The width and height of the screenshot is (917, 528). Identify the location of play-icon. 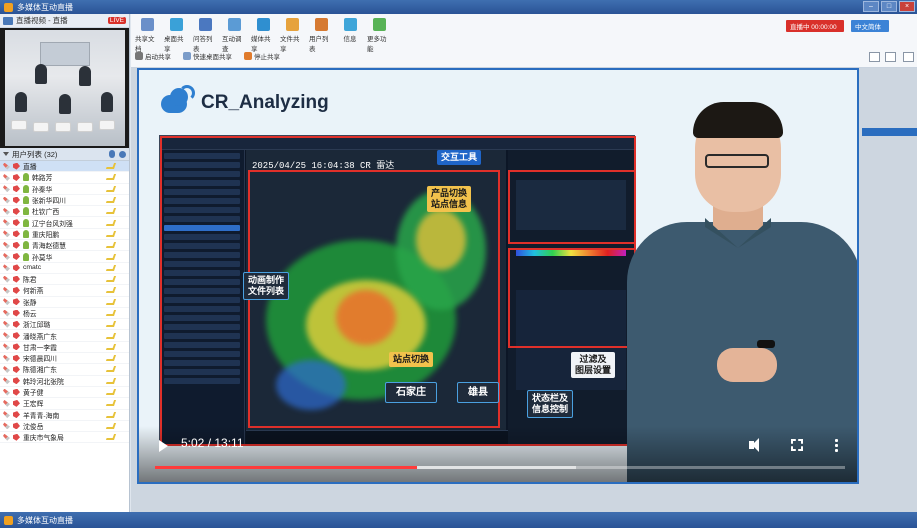
(163, 446).